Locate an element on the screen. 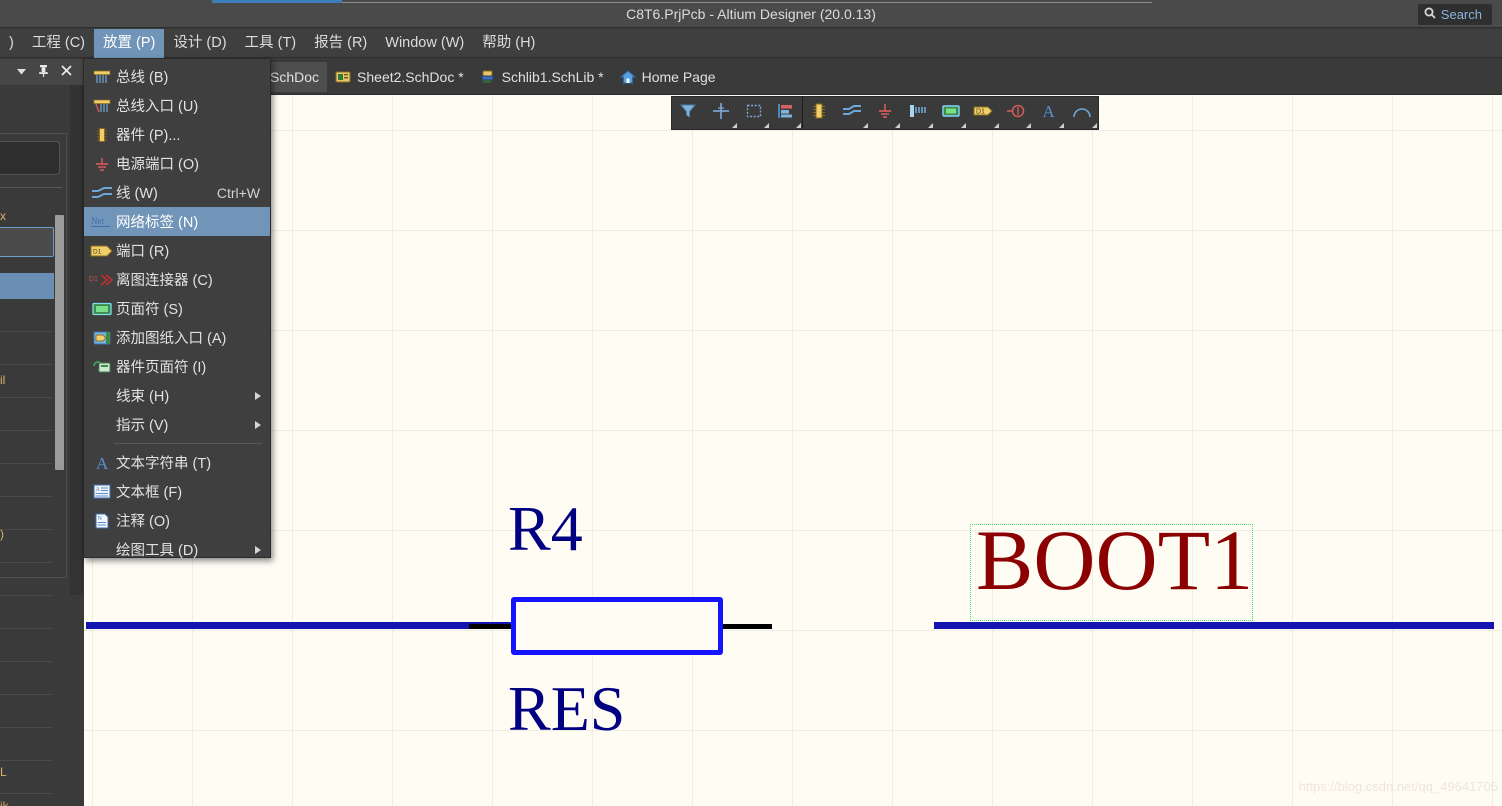 This screenshot has width=1502, height=806. text-string-icon-button: A is located at coordinates (1048, 113).